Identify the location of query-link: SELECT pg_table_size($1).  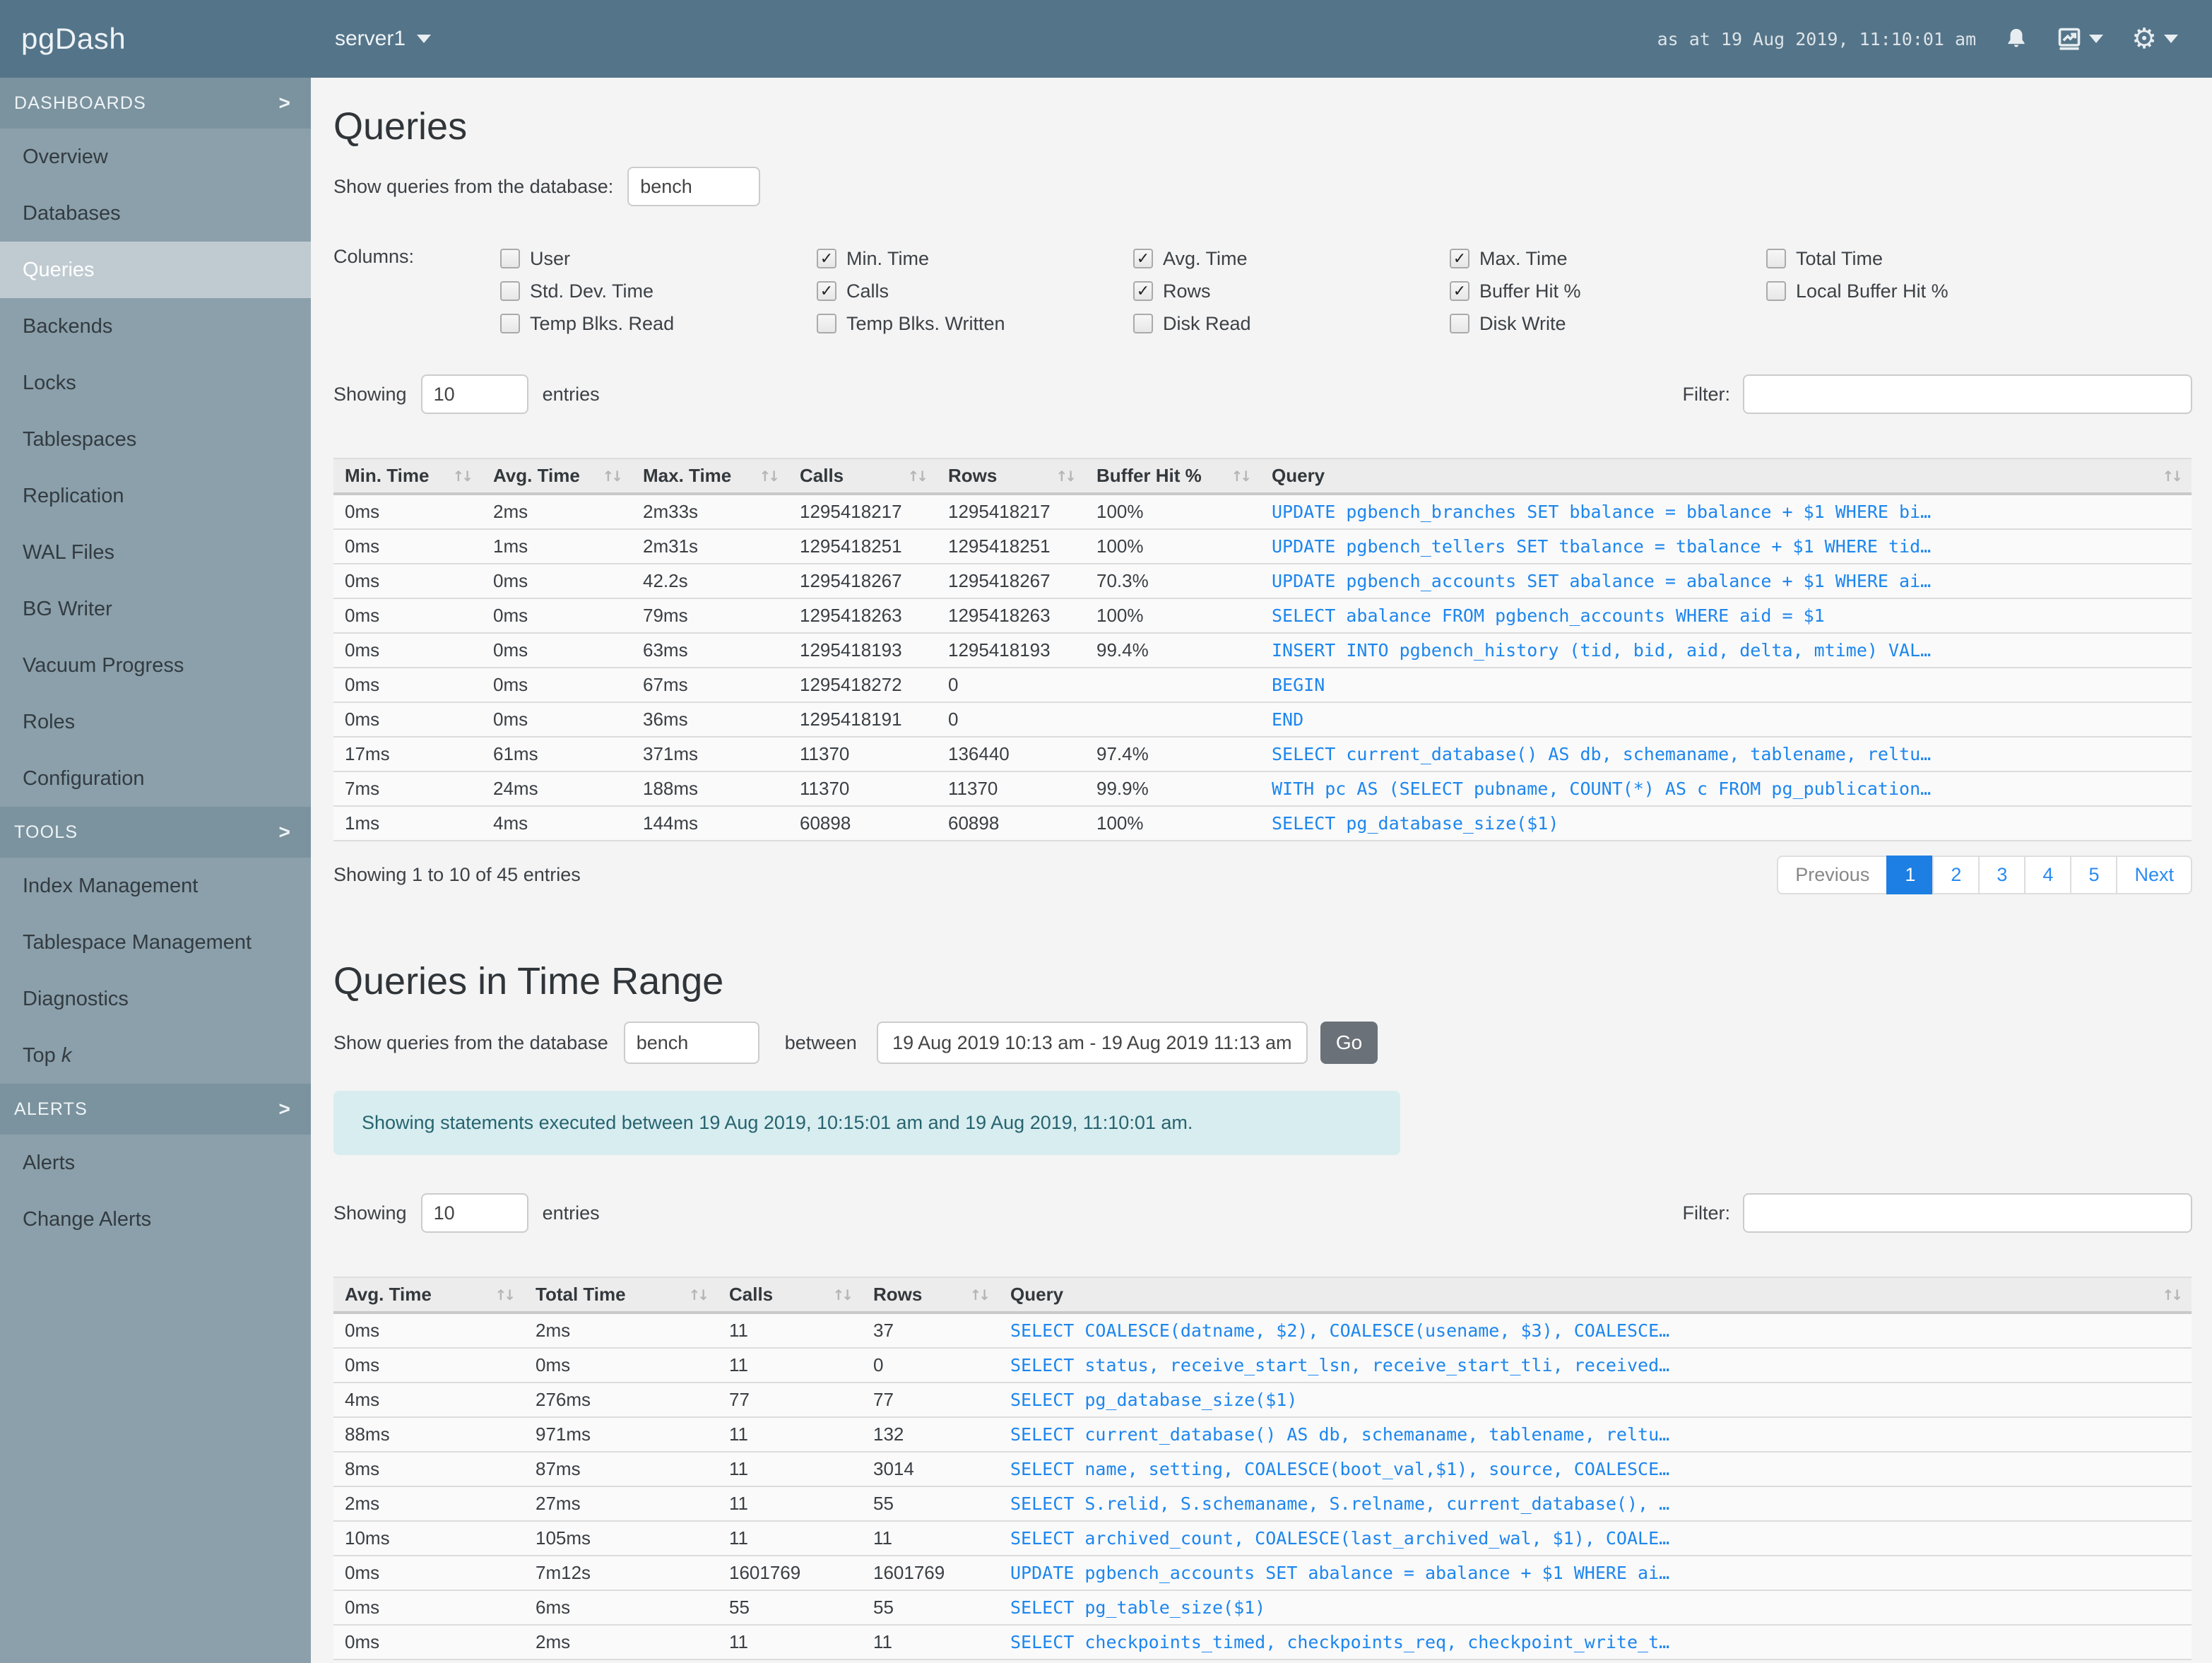
(1137, 1608).